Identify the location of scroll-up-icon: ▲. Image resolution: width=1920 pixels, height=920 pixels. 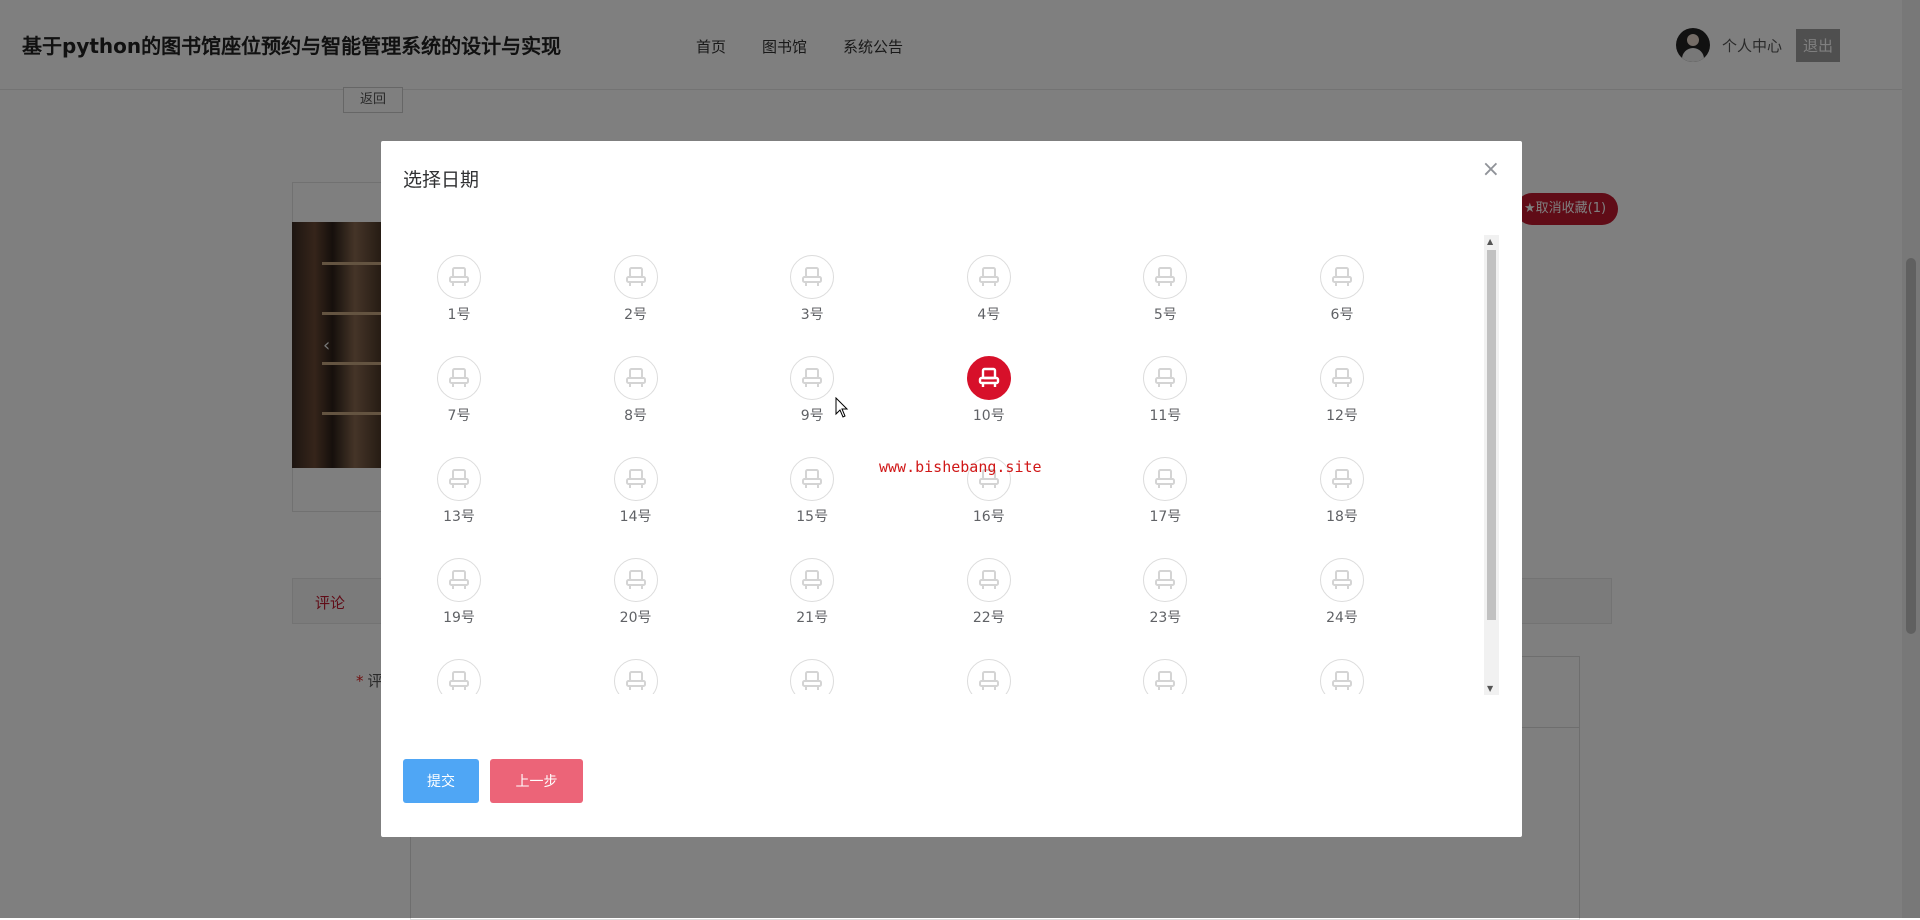
(1490, 241).